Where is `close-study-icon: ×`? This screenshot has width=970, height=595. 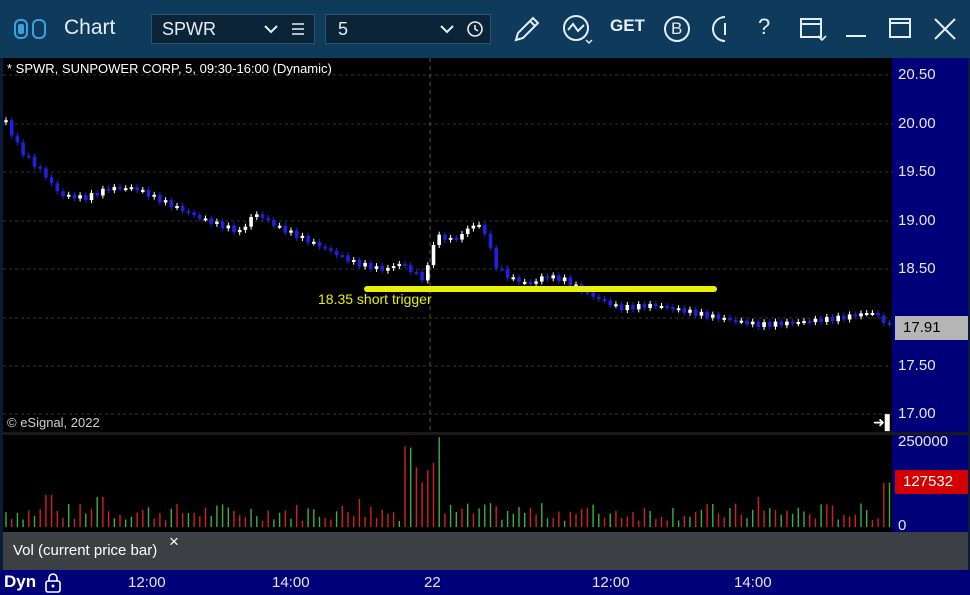 close-study-icon: × is located at coordinates (174, 542).